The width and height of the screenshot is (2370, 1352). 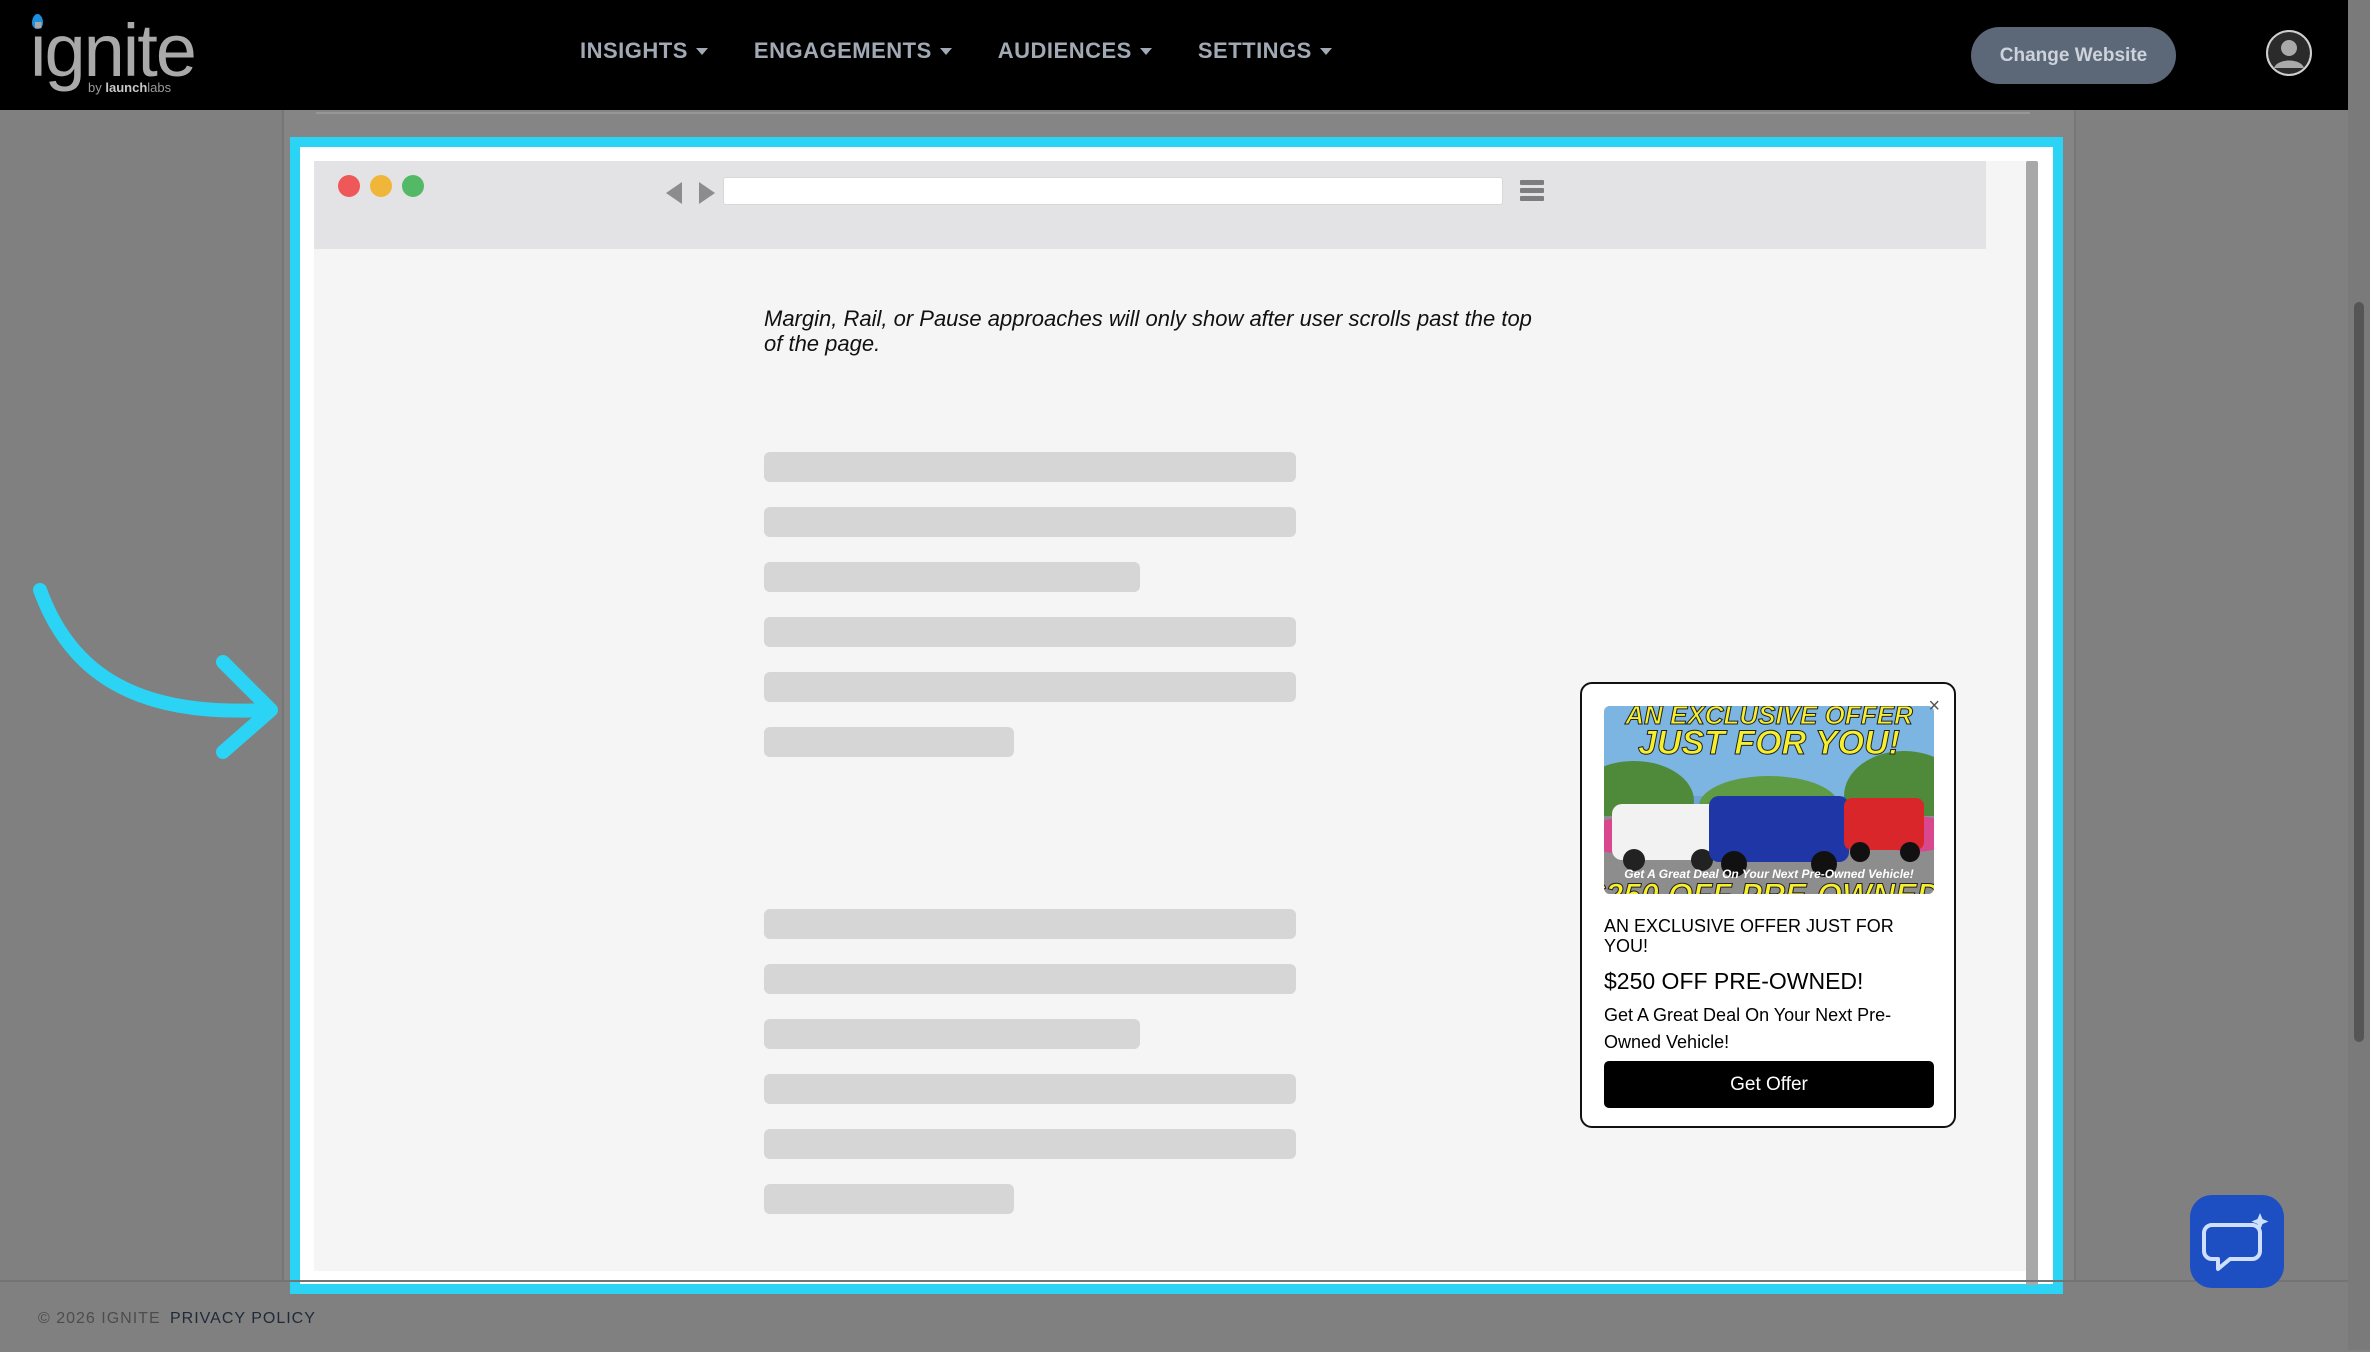 I want to click on forward-arrow-icon, so click(x=707, y=193).